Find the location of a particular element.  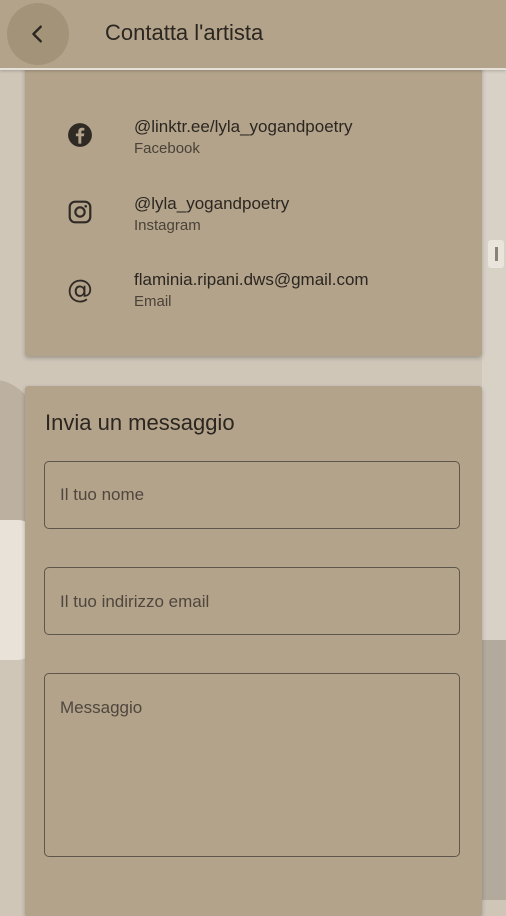

chevron-left-icon is located at coordinates (37, 34).